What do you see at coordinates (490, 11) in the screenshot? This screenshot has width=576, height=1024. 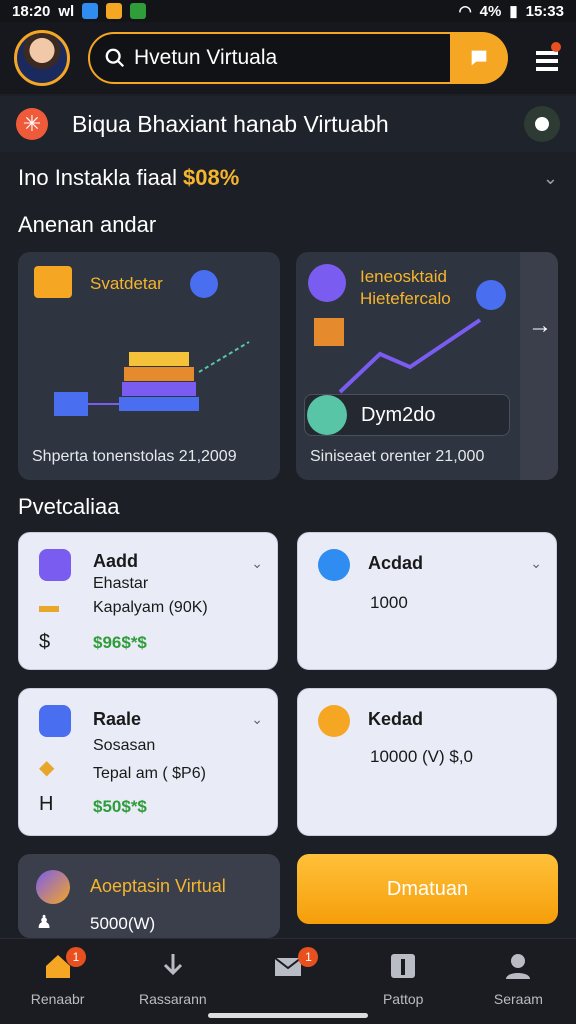 I see `battery-percent: 4%` at bounding box center [490, 11].